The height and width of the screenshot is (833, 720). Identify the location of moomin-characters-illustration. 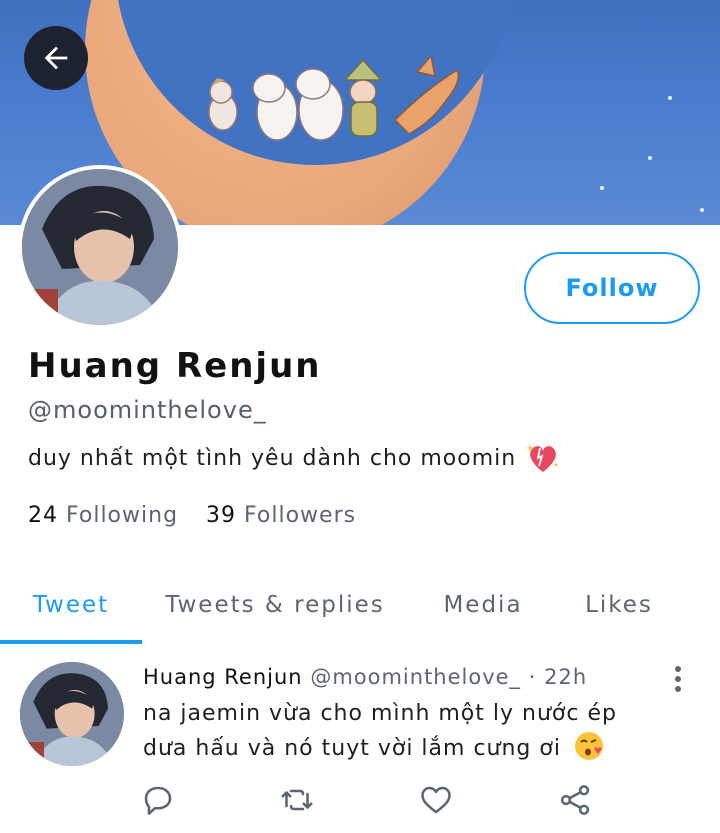
(334, 97).